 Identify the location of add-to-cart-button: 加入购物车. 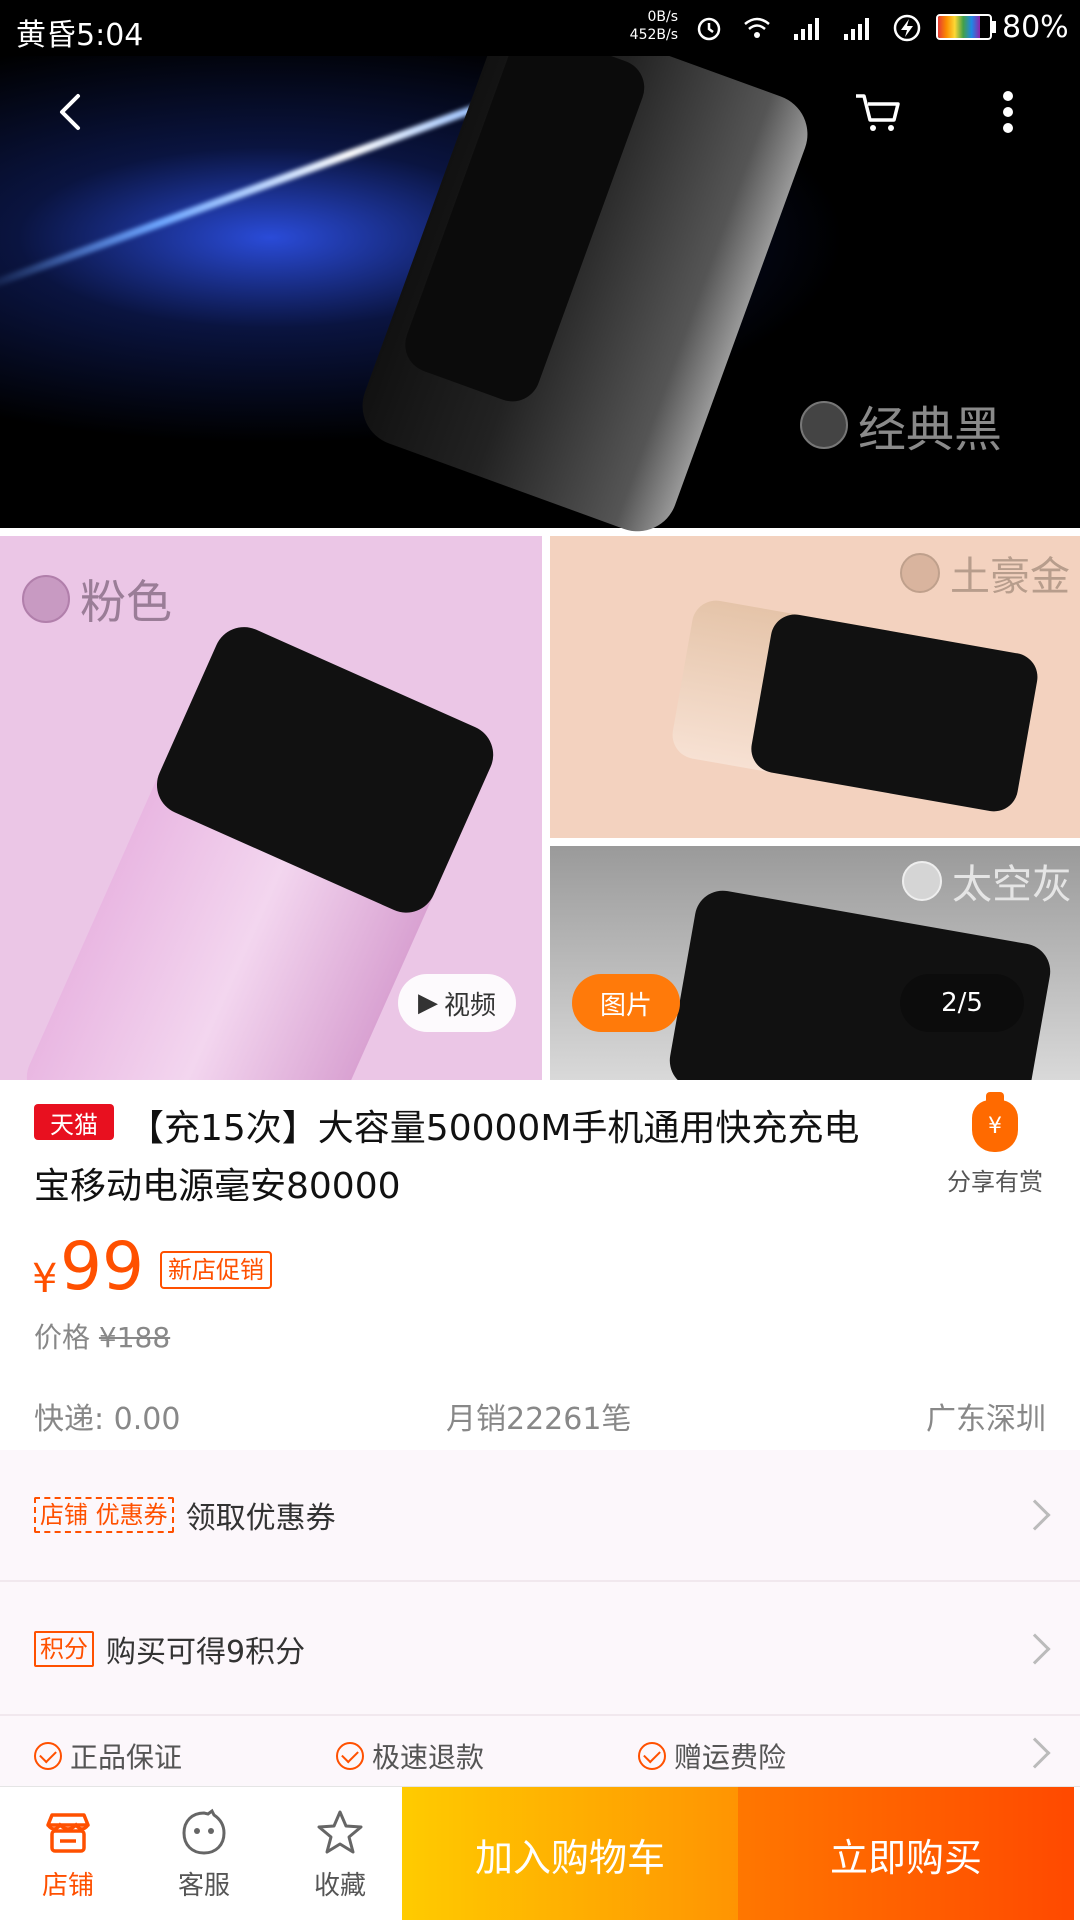
(570, 1853).